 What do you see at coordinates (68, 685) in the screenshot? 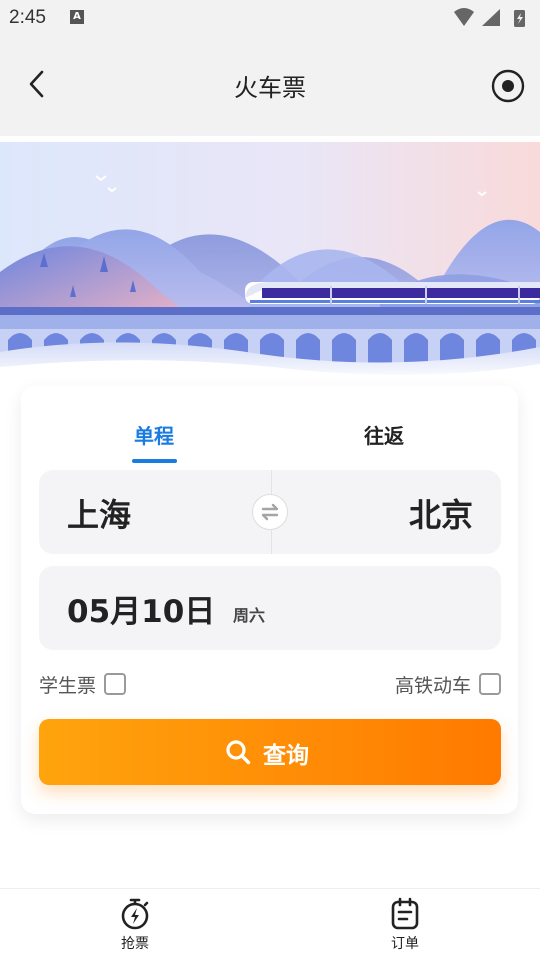
I see `student-ticket-label: 学生票` at bounding box center [68, 685].